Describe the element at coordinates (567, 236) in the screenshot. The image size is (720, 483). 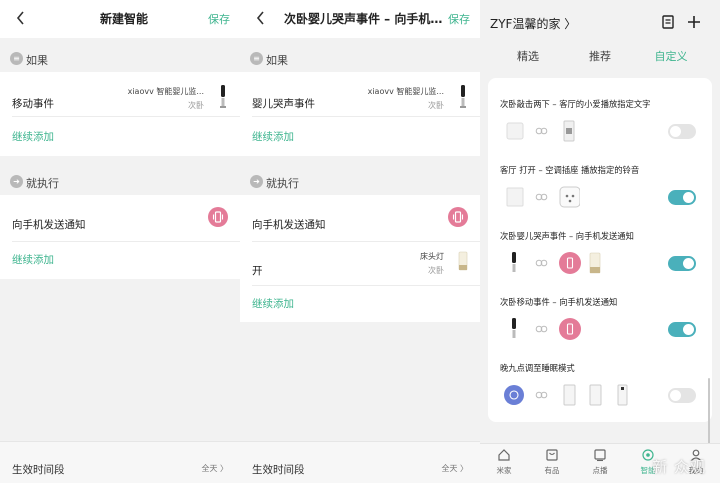
I see `scene-title: 次卧婴儿哭声事件 – 向手机发送通知` at that location.